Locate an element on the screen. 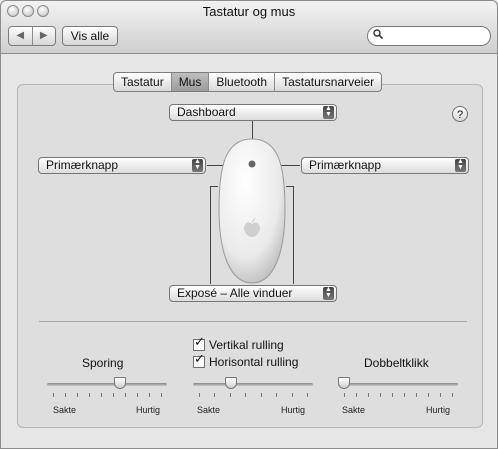  tab-bluetooth: Bluetooth is located at coordinates (242, 82).